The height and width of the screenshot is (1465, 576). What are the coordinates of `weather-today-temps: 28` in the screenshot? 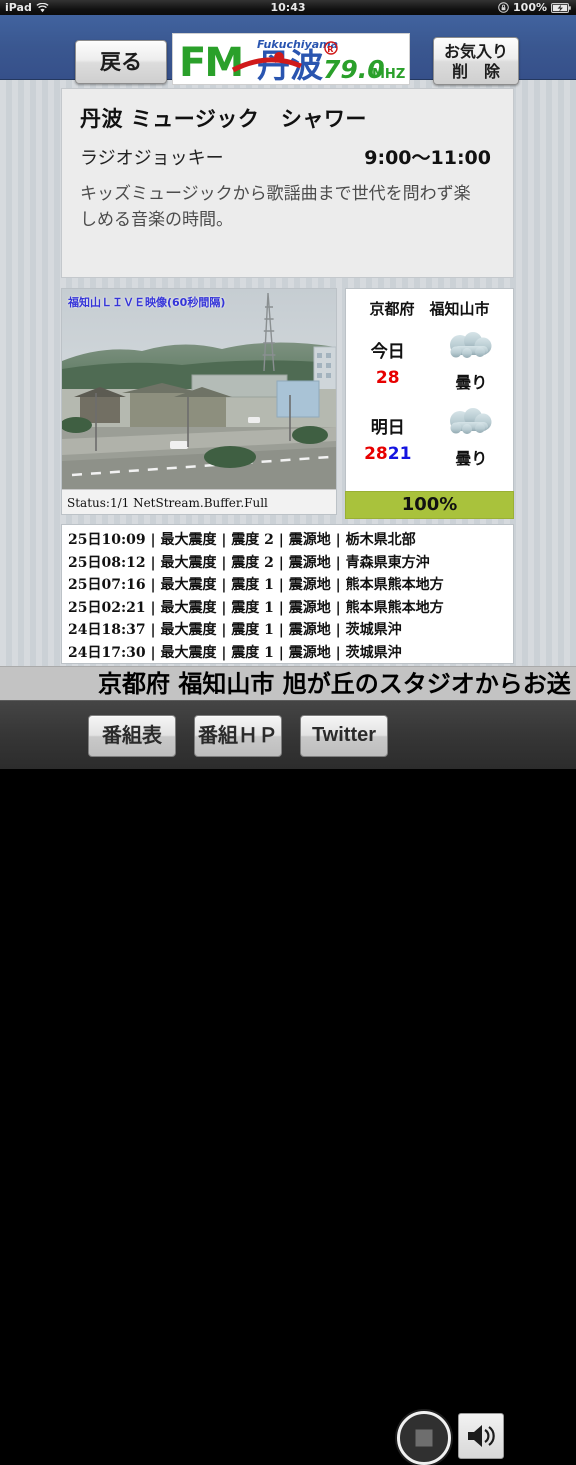 It's located at (388, 378).